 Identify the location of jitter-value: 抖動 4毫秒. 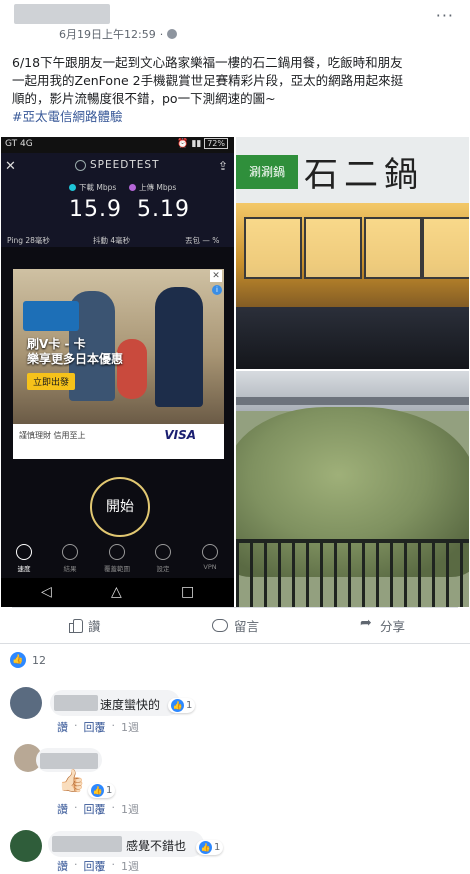
(112, 240).